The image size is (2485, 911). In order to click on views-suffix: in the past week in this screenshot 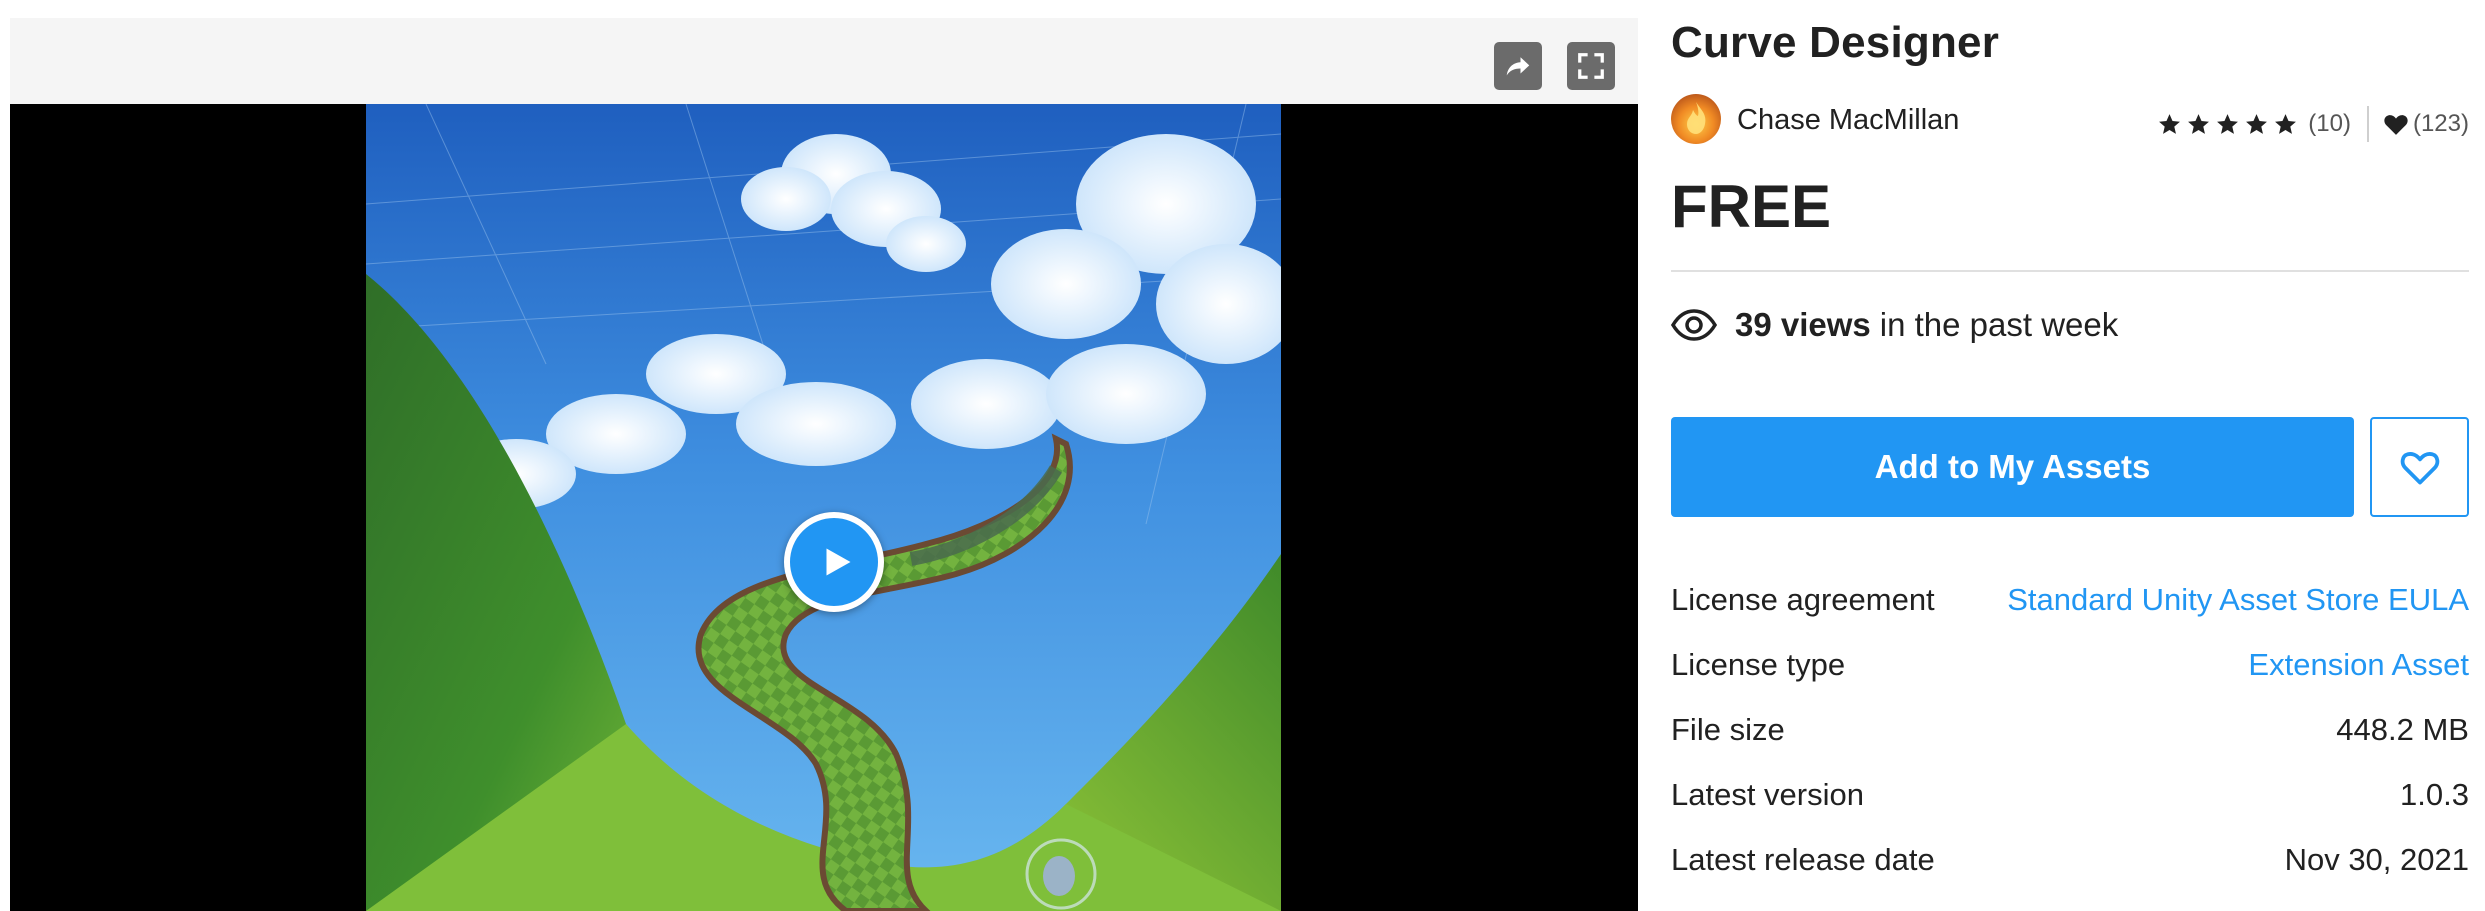, I will do `click(1999, 324)`.